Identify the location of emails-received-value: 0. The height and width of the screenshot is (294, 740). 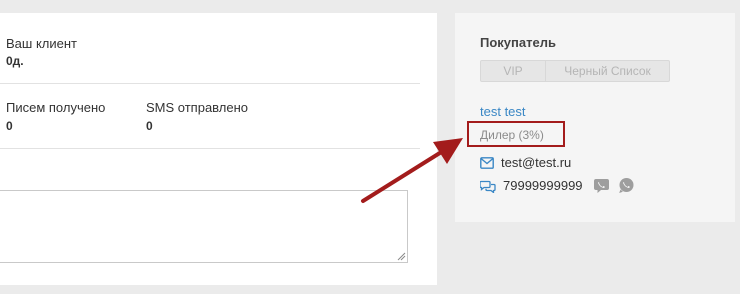
(9, 126).